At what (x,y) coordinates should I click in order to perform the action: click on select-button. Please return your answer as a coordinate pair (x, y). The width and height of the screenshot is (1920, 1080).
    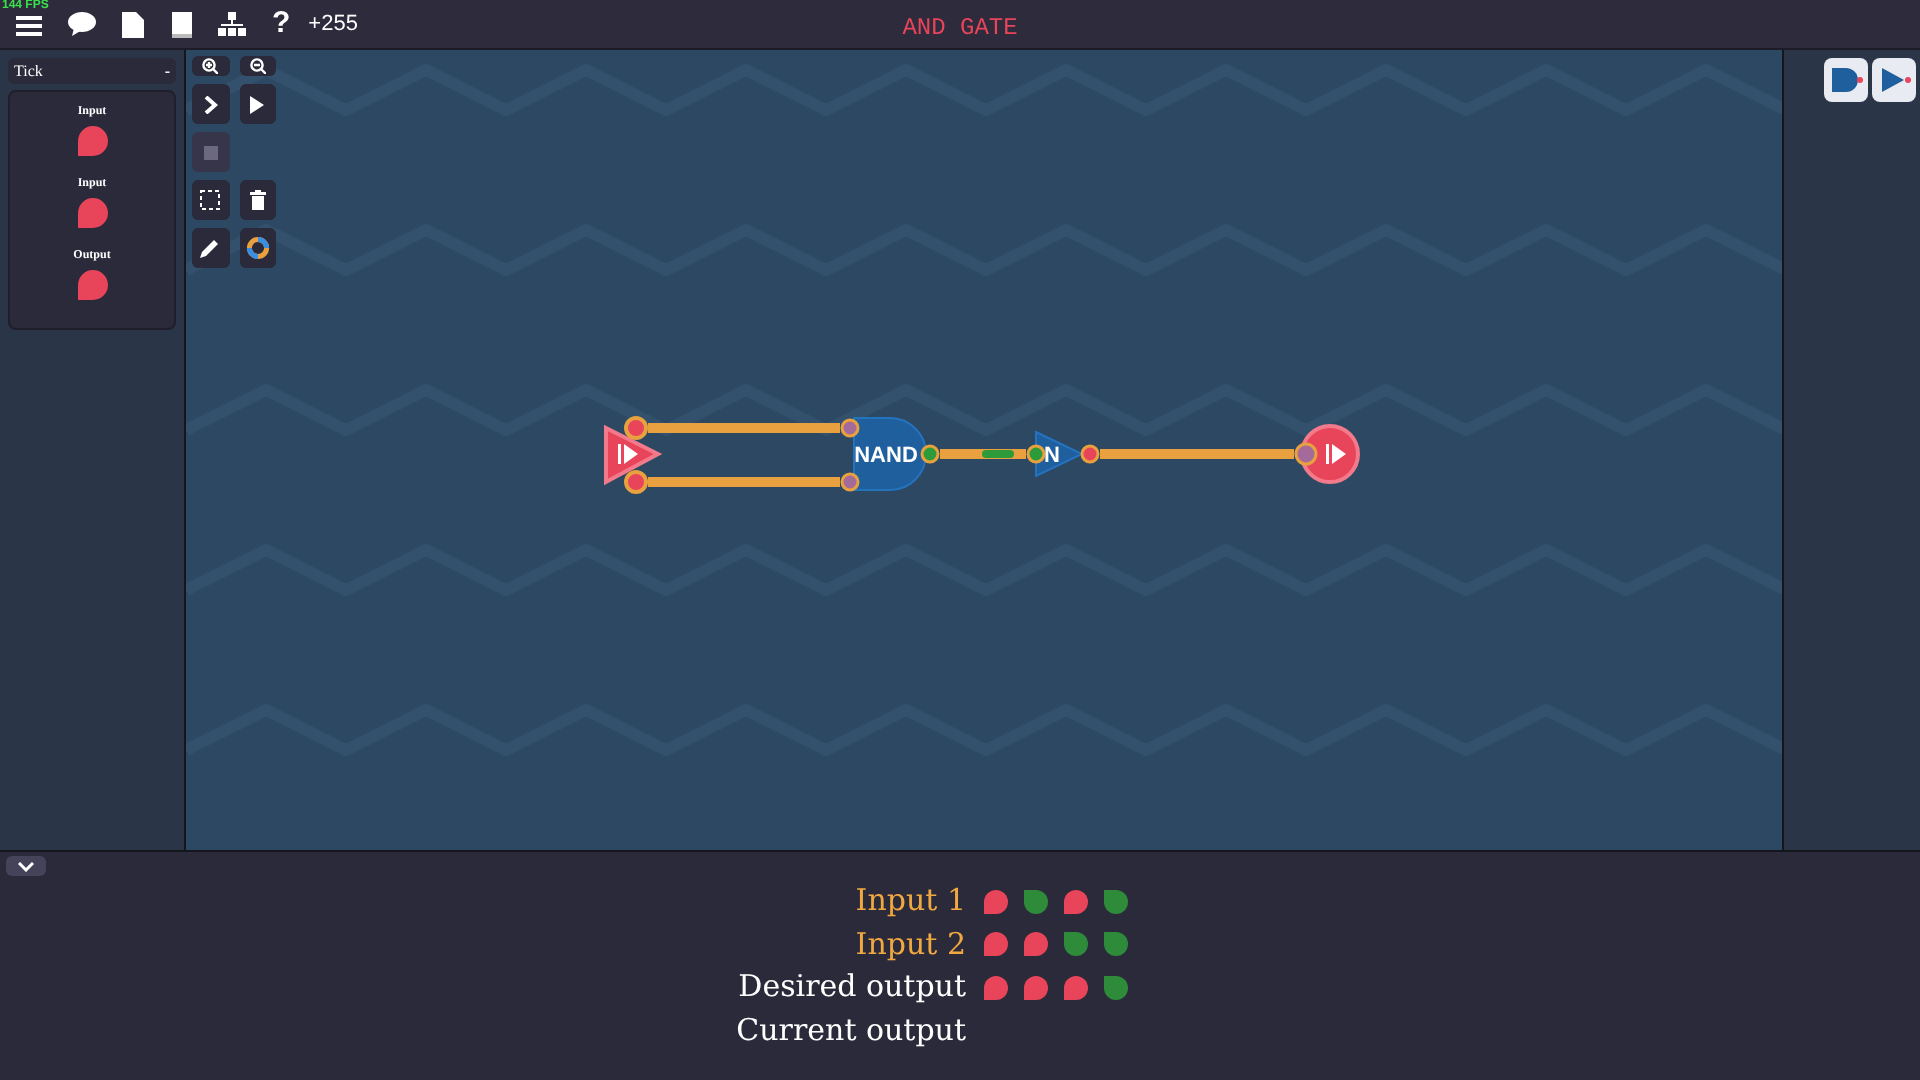
    Looking at the image, I should click on (210, 200).